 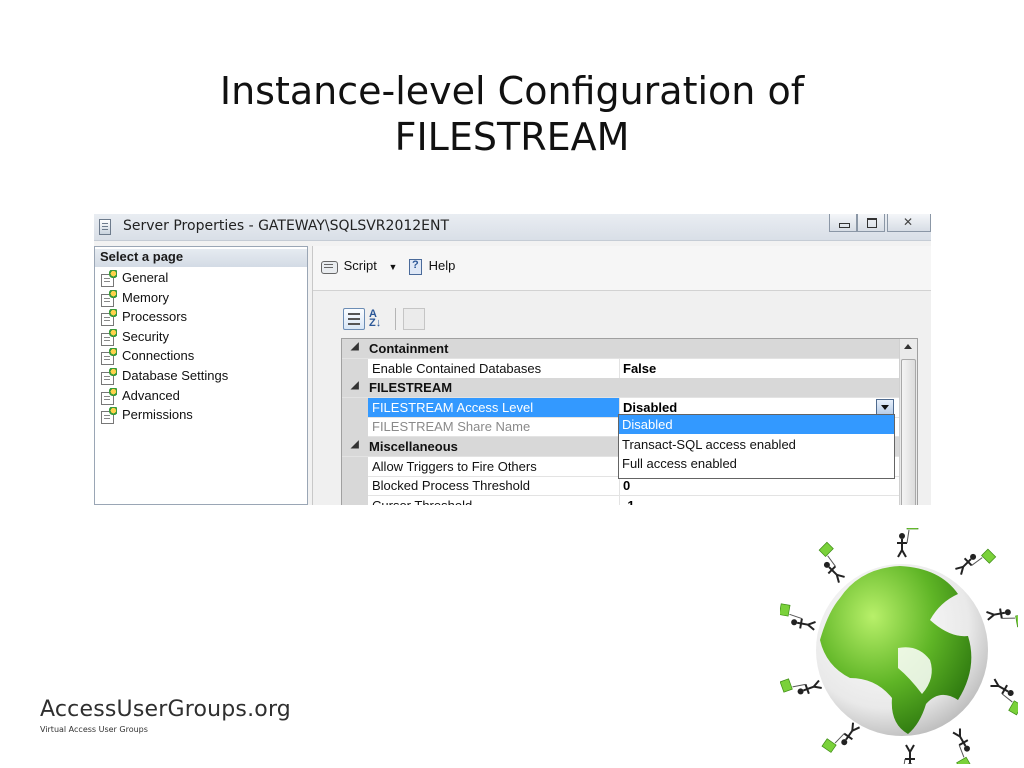 I want to click on dropdown-option: Disabled, so click(x=756, y=424).